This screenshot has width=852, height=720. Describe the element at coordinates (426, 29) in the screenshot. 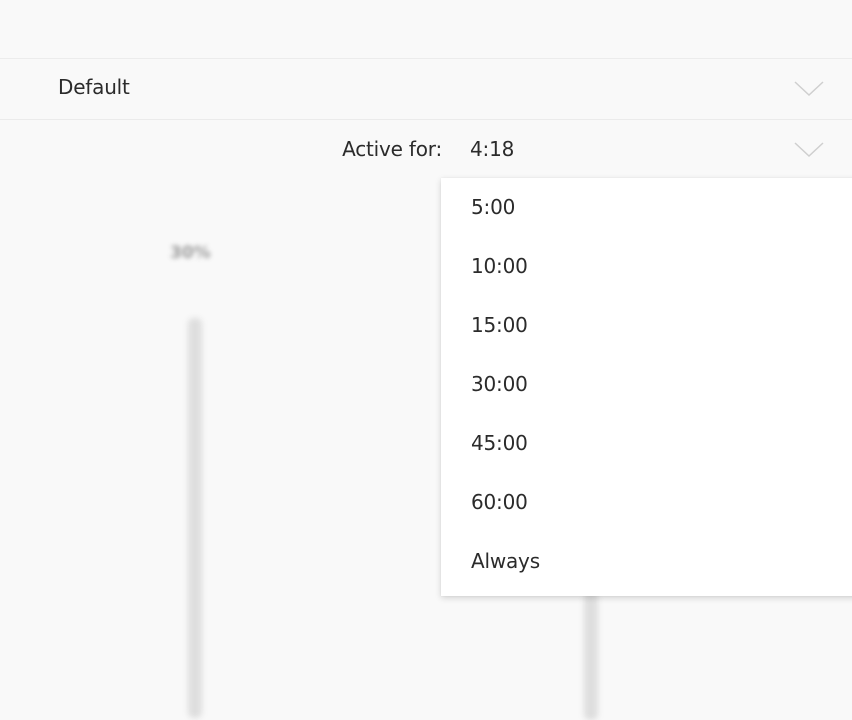

I see `top-strip` at that location.